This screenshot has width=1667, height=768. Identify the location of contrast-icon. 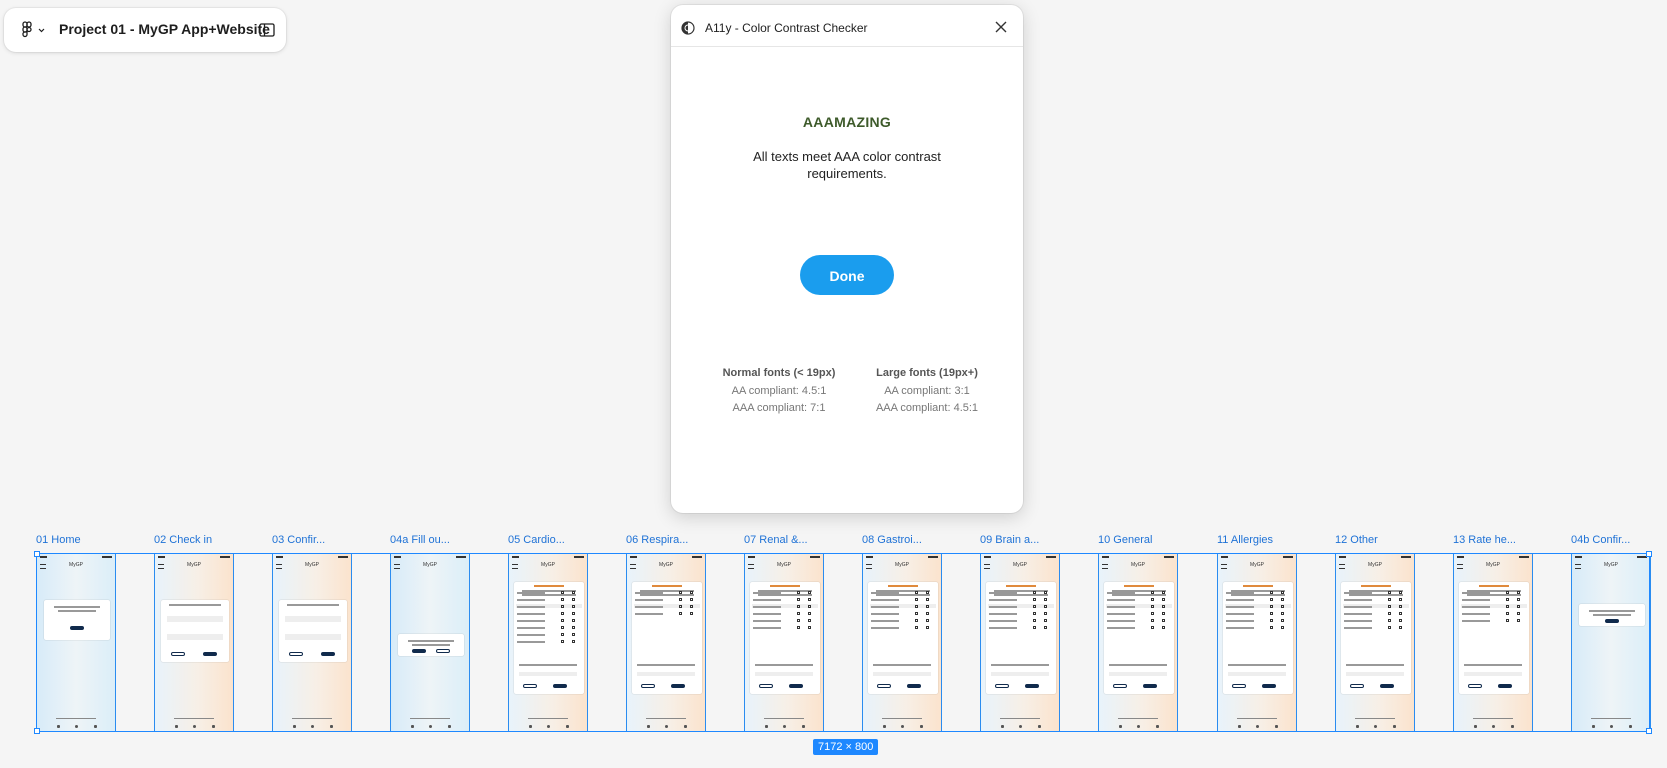
(688, 28).